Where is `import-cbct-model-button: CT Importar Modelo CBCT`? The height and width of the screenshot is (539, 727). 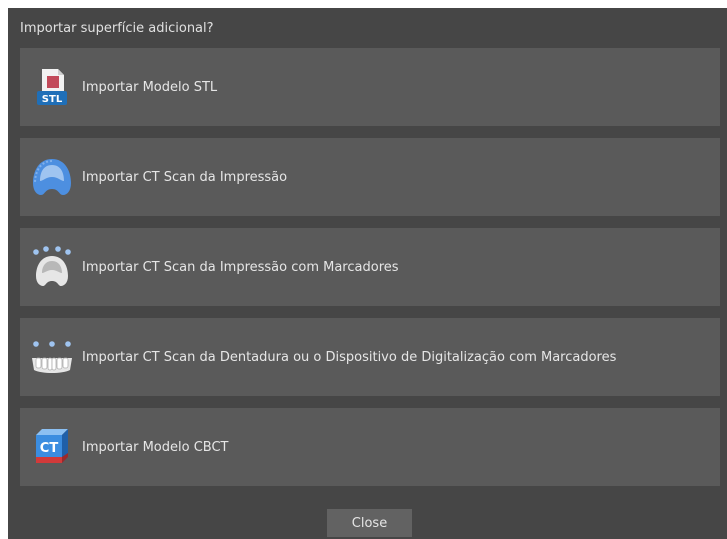
import-cbct-model-button: CT Importar Modelo CBCT is located at coordinates (370, 447).